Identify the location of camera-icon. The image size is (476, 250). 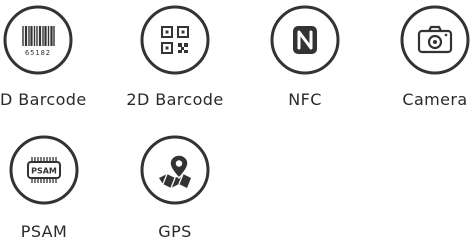
(435, 40).